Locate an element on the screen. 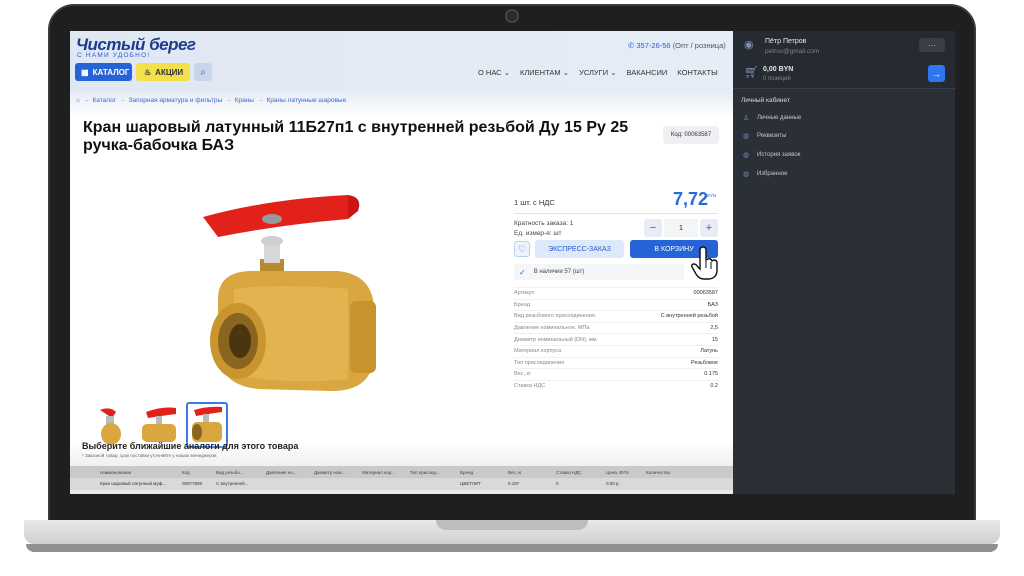 Image resolution: width=1024 pixels, height=576 pixels. breadcrumb-item: Краны is located at coordinates (244, 100).